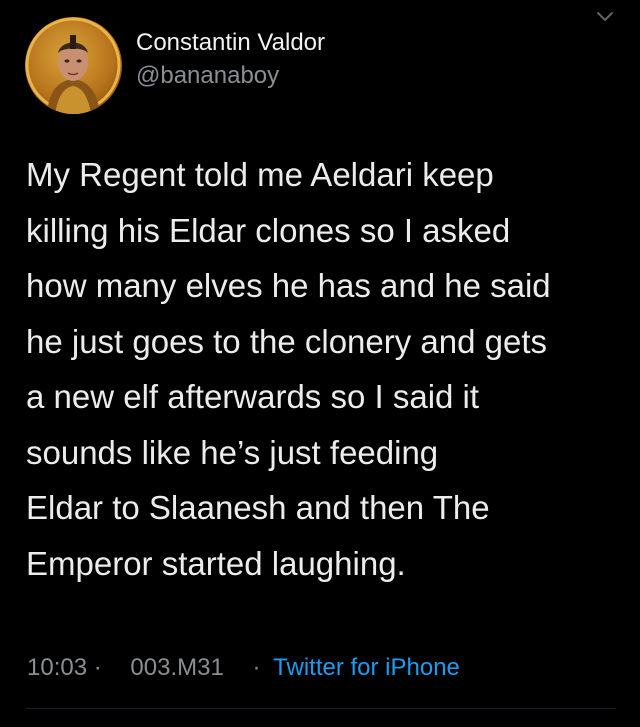  Describe the element at coordinates (230, 43) in the screenshot. I see `author-display-name: Constantin Valdor` at that location.